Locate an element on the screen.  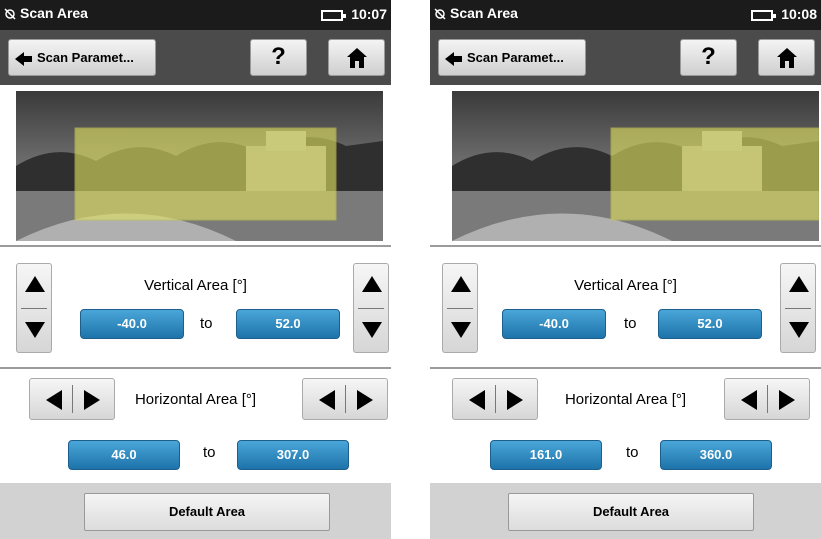
horizontal-to-value: 307.0 is located at coordinates (293, 455).